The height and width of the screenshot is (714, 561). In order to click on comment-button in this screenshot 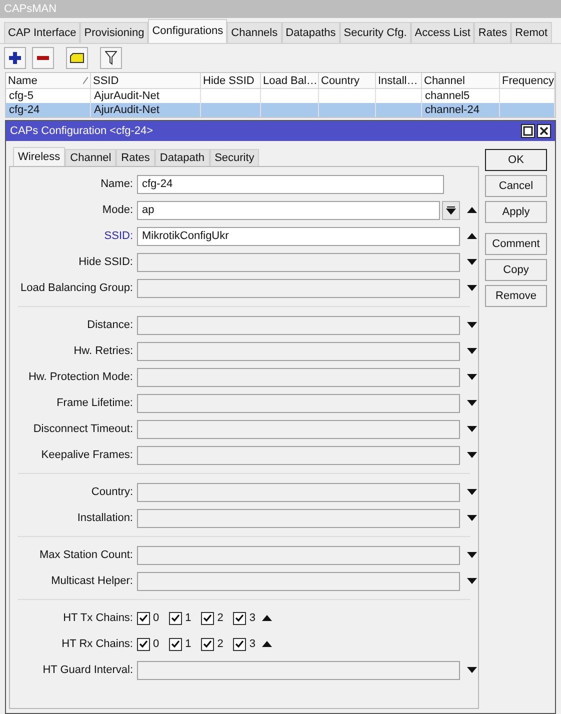, I will do `click(77, 58)`.